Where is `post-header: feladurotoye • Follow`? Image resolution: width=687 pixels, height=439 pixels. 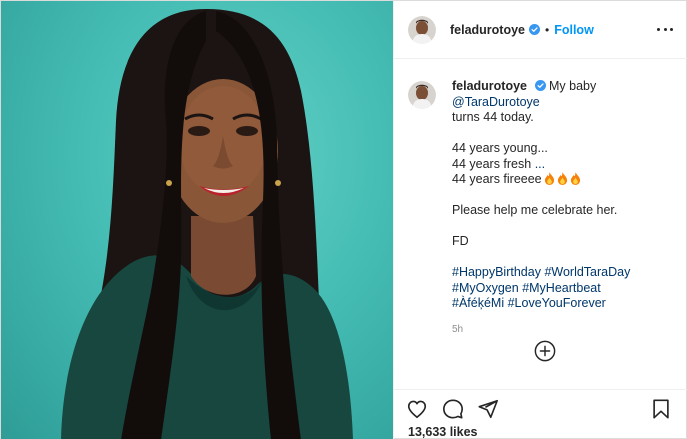 post-header: feladurotoye • Follow is located at coordinates (540, 30).